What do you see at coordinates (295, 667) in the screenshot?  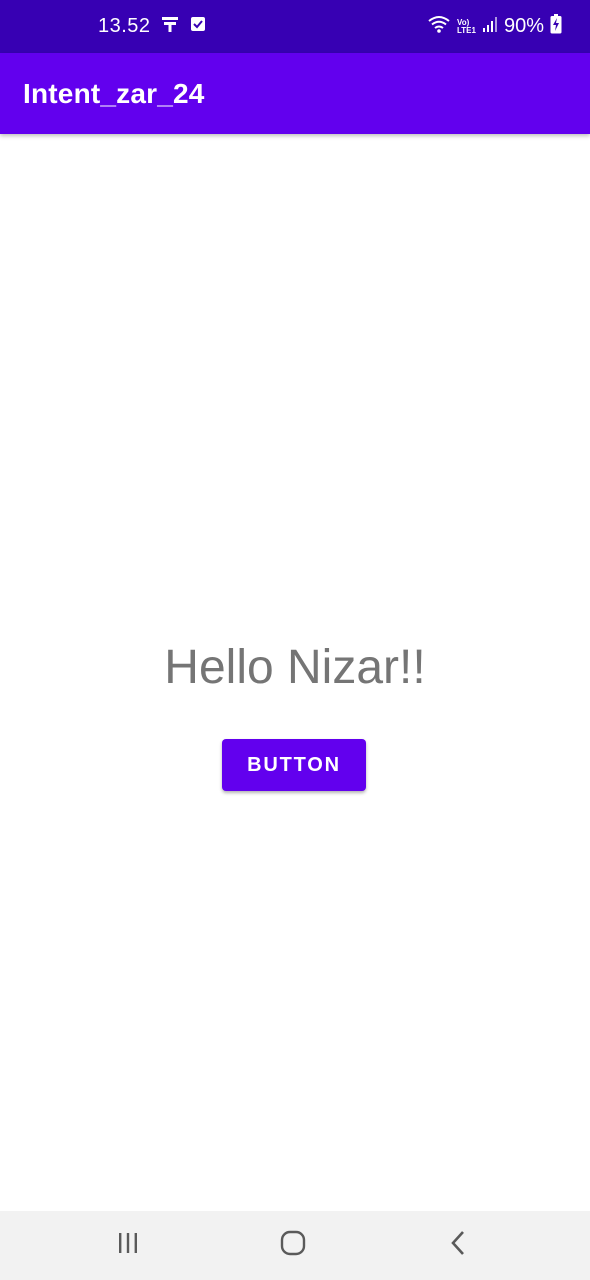 I see `greeting-text: Hello Nizar!!` at bounding box center [295, 667].